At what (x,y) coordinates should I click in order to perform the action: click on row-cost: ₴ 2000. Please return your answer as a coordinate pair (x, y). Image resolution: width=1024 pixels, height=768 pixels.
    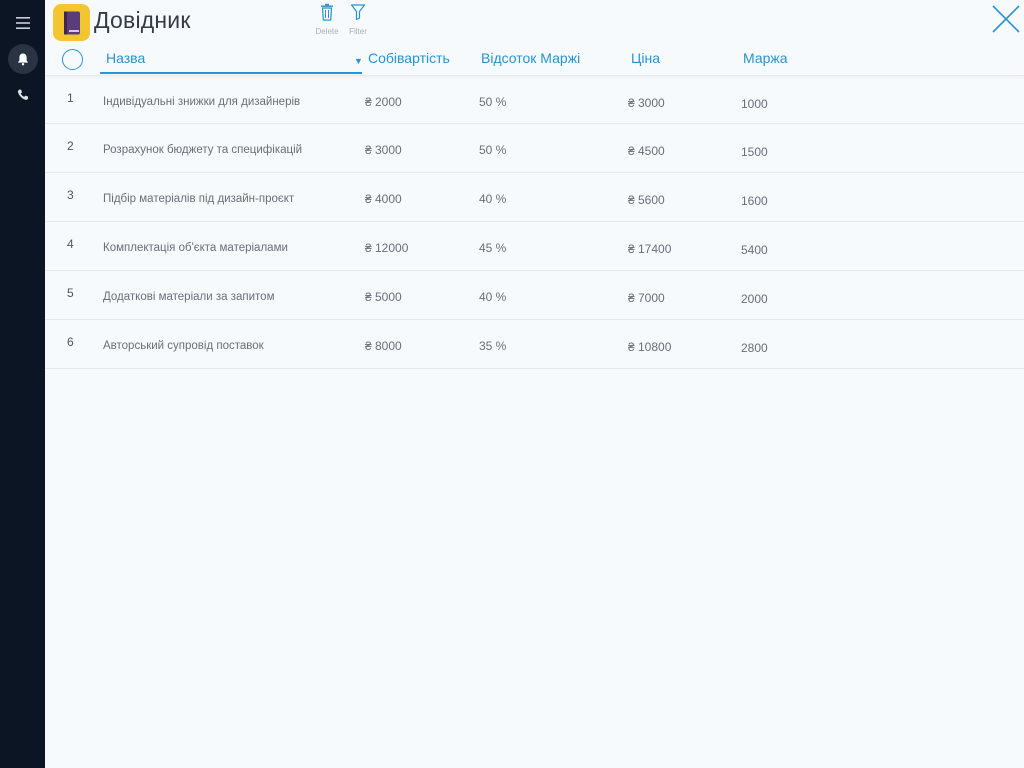
    Looking at the image, I should click on (383, 102).